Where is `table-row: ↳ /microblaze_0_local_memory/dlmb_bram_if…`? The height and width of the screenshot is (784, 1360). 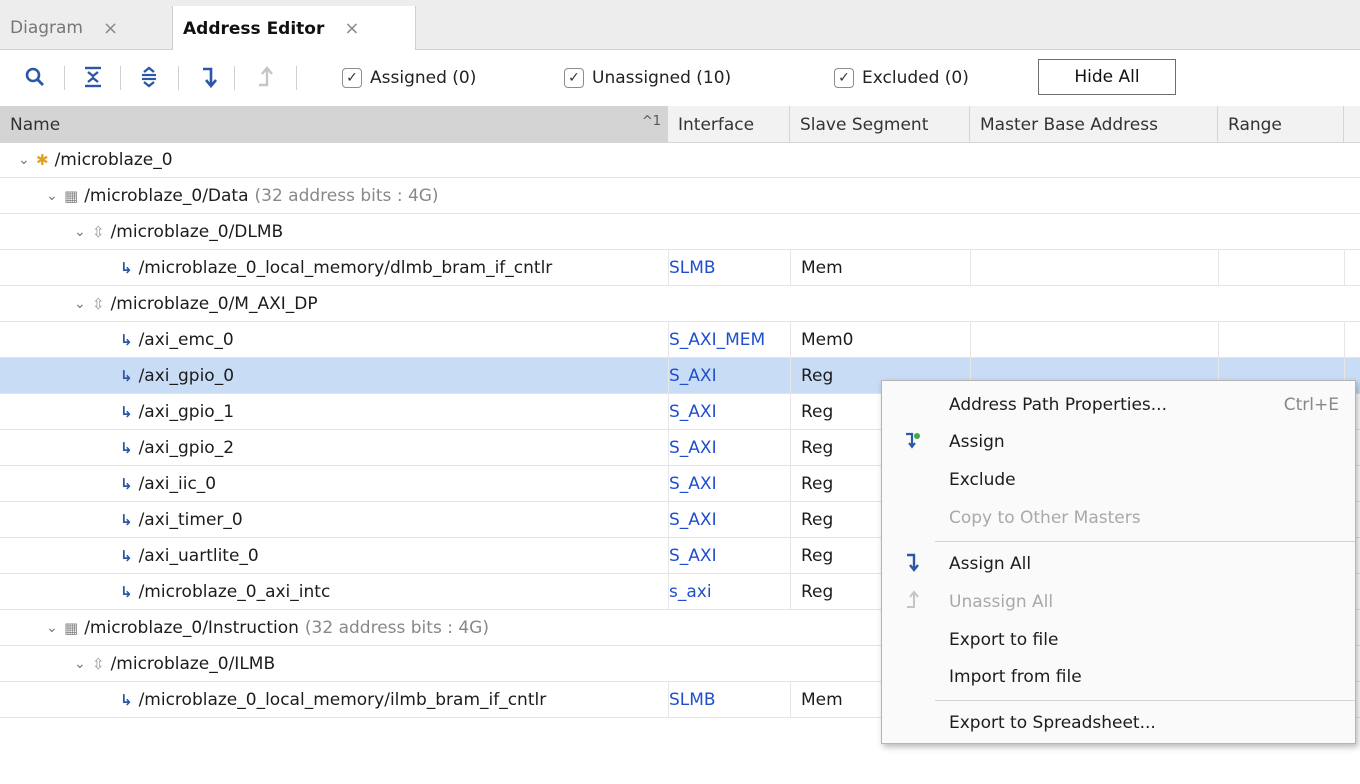 table-row: ↳ /microblaze_0_local_memory/dlmb_bram_if… is located at coordinates (680, 268).